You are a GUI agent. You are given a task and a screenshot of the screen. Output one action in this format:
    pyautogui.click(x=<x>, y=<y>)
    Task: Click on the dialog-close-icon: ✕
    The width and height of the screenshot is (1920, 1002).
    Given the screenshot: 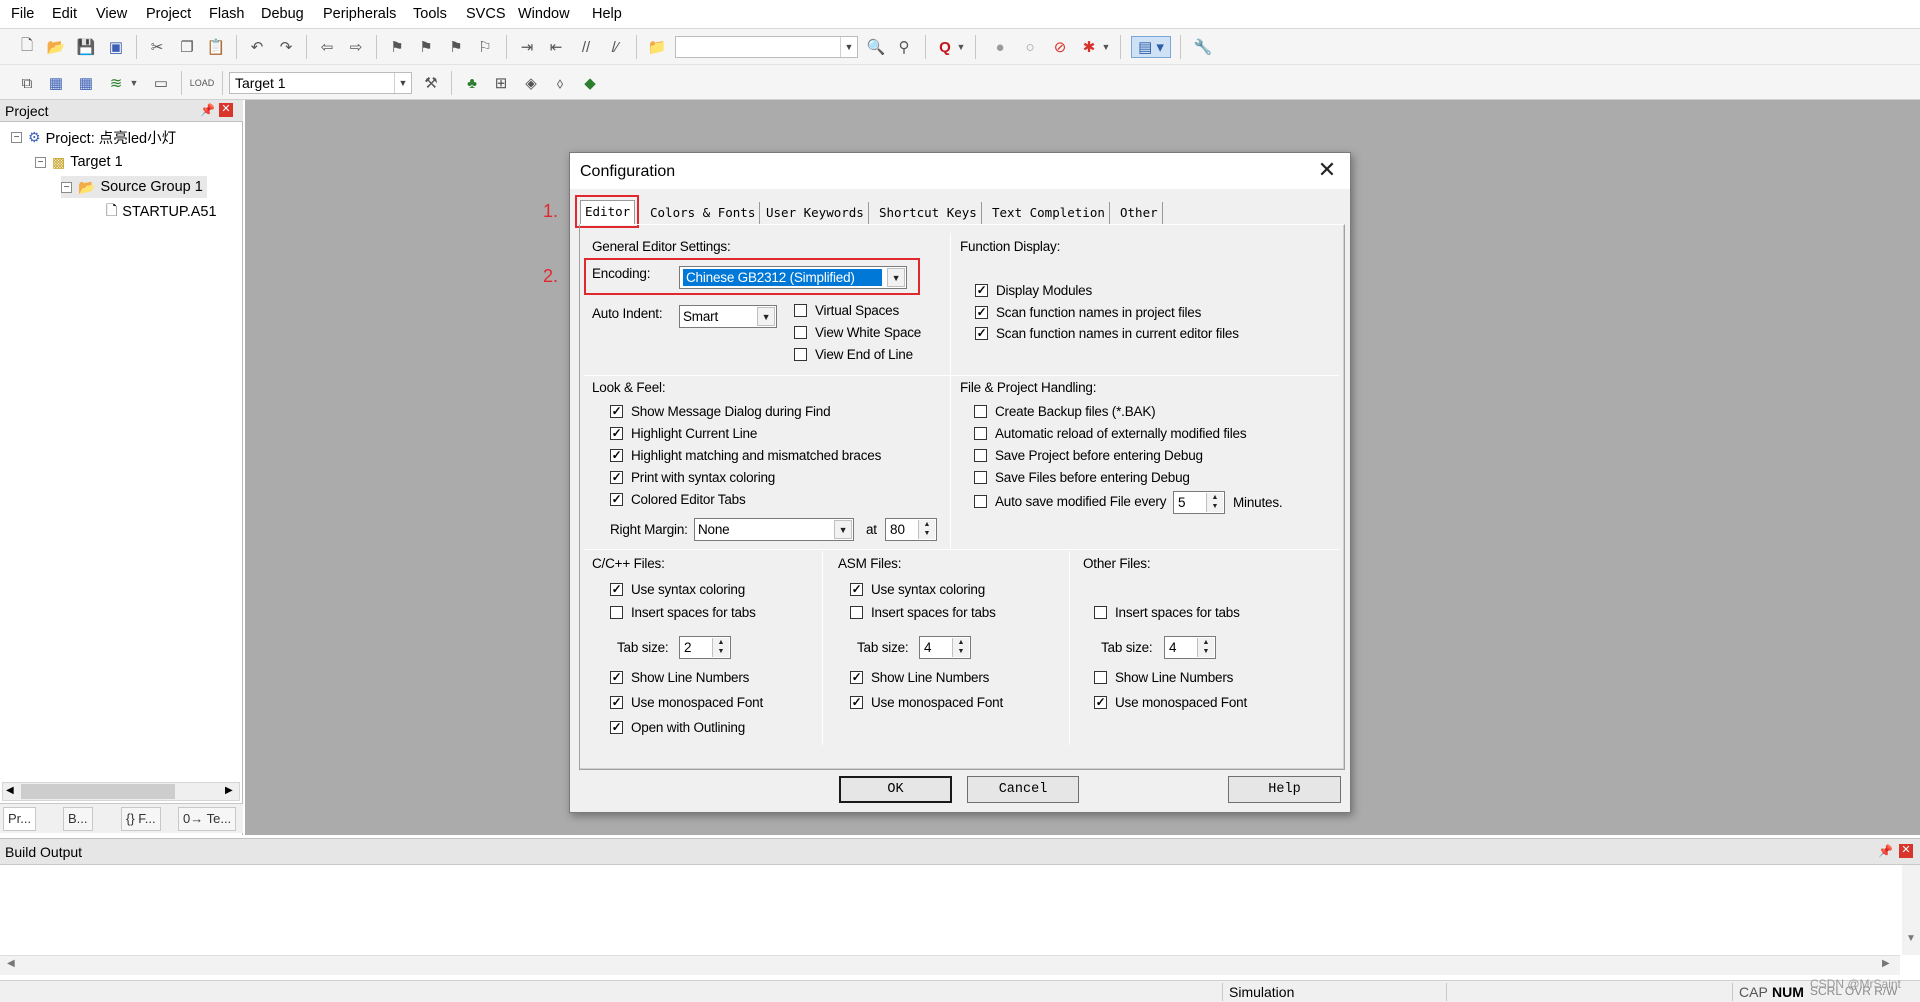 What is the action you would take?
    pyautogui.click(x=1327, y=171)
    